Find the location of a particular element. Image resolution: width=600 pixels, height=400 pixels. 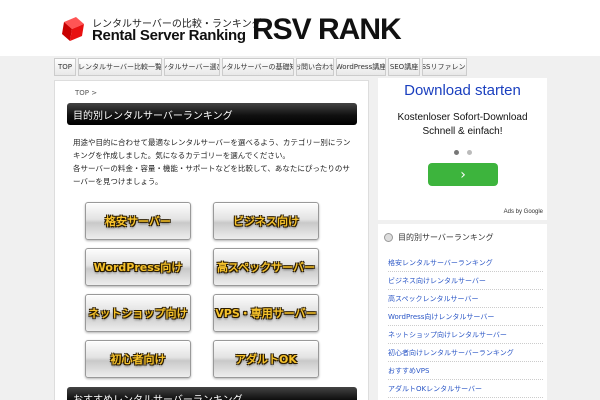

sidebar-heading-label: 目的別サーバーランキング is located at coordinates (446, 237).